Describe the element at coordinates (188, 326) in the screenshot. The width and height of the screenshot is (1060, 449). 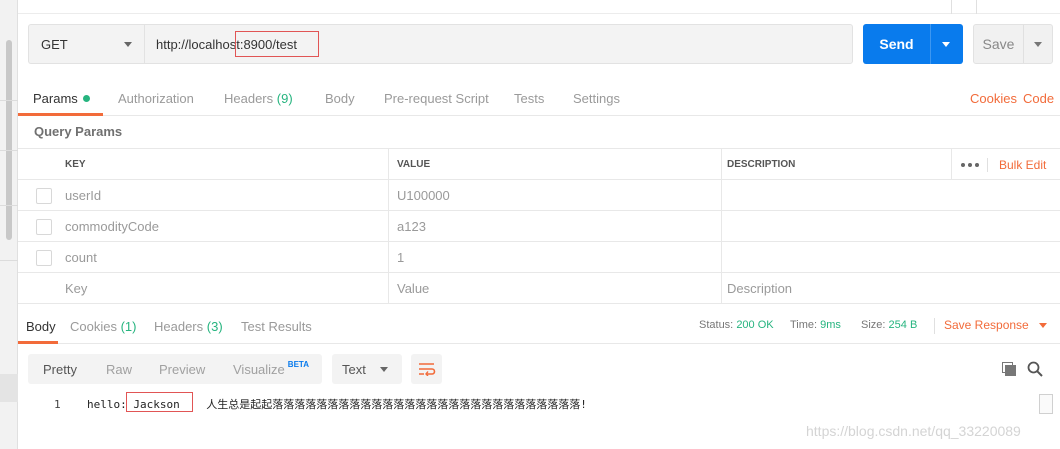
I see `tab-response-headers: Headers (3)` at that location.